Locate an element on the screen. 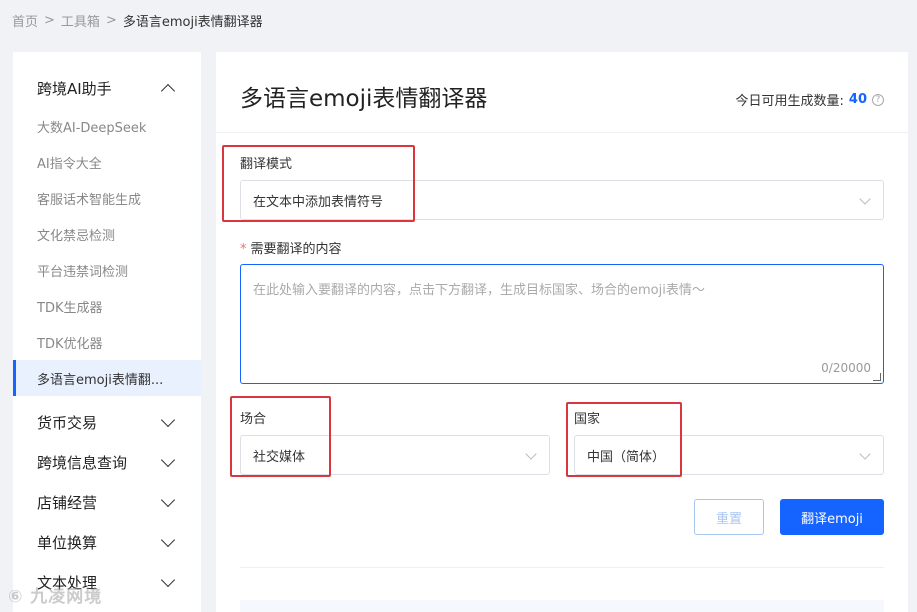 This screenshot has height=612, width=917. country-select-value: 中国（简体） is located at coordinates (626, 457).